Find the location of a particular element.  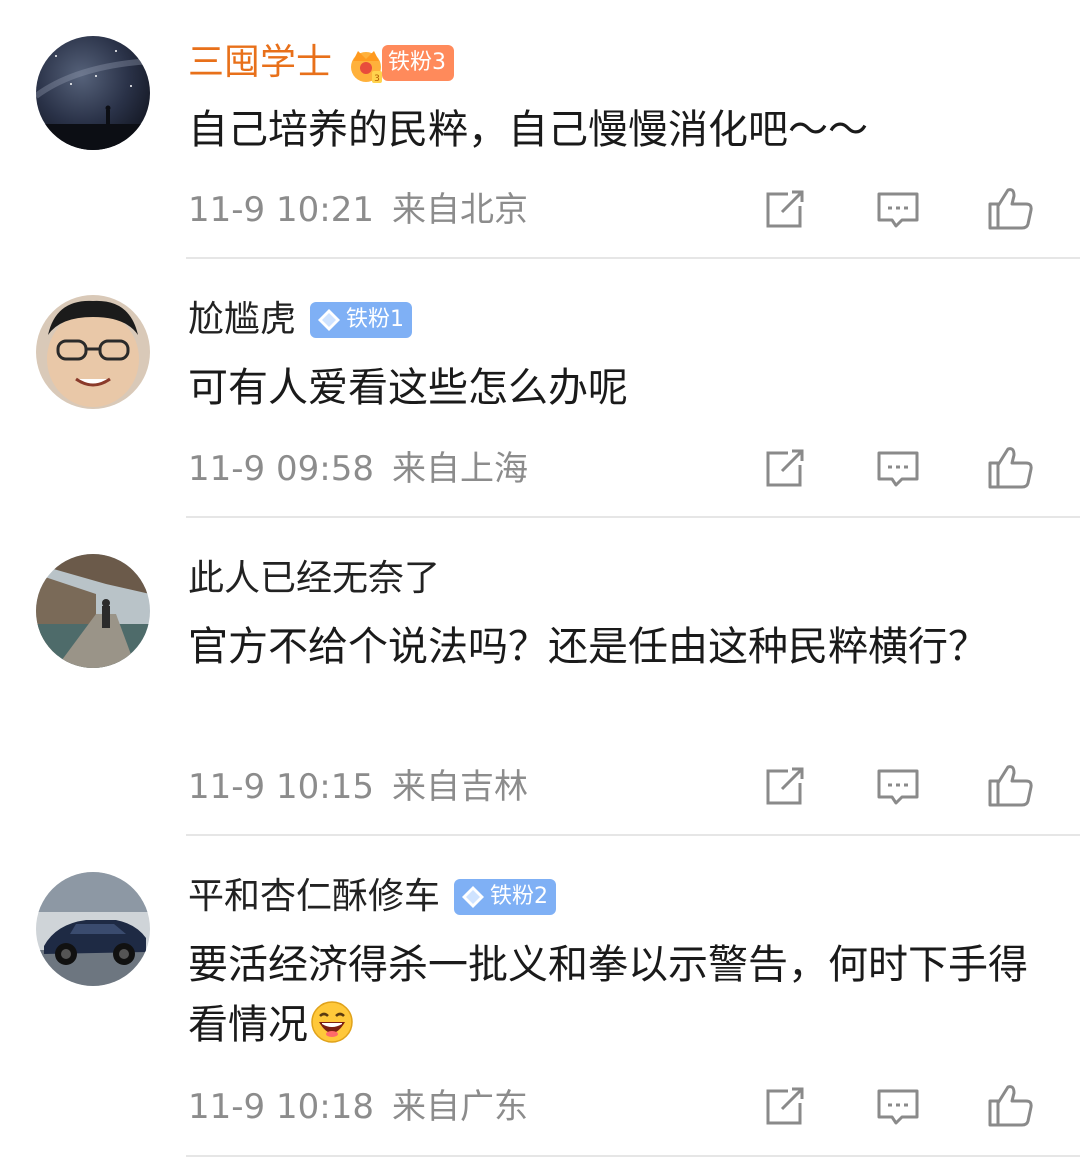

comment-text: 官方不给个说法吗？还是任由这种民粹横行？ is located at coordinates (588, 647).